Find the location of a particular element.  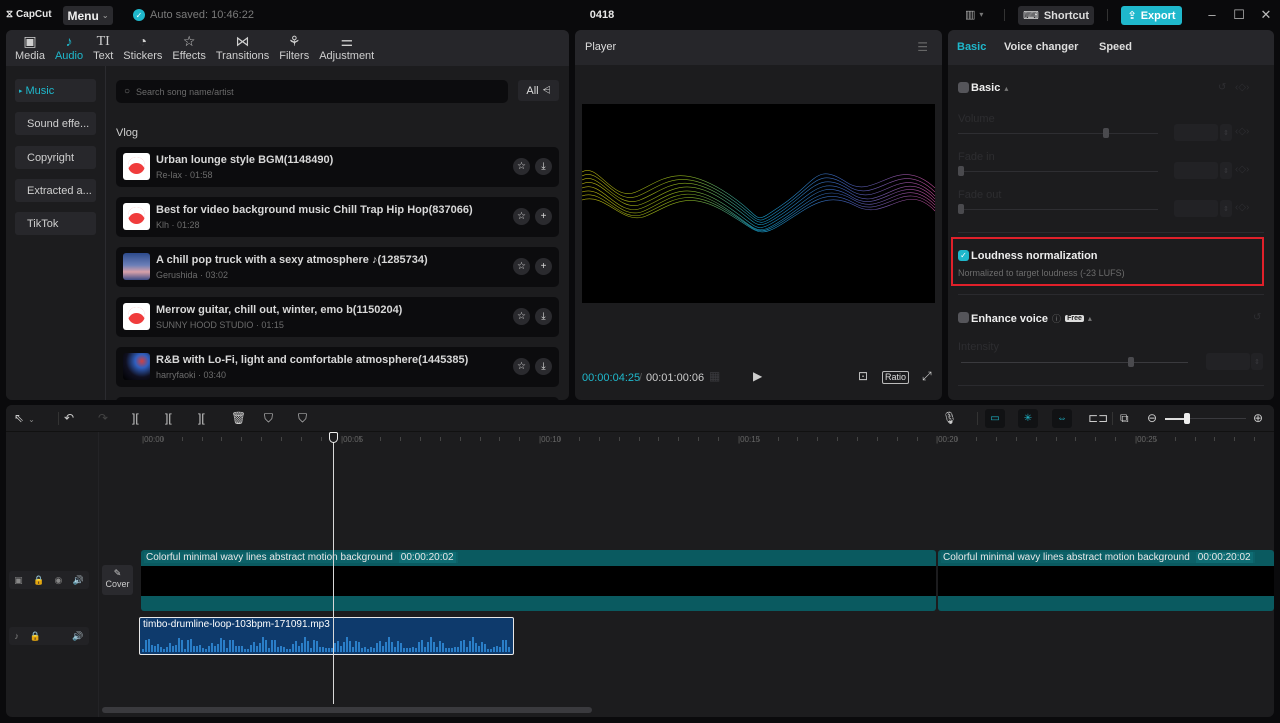

fit-zoom-button: ⊡ is located at coordinates (863, 376).